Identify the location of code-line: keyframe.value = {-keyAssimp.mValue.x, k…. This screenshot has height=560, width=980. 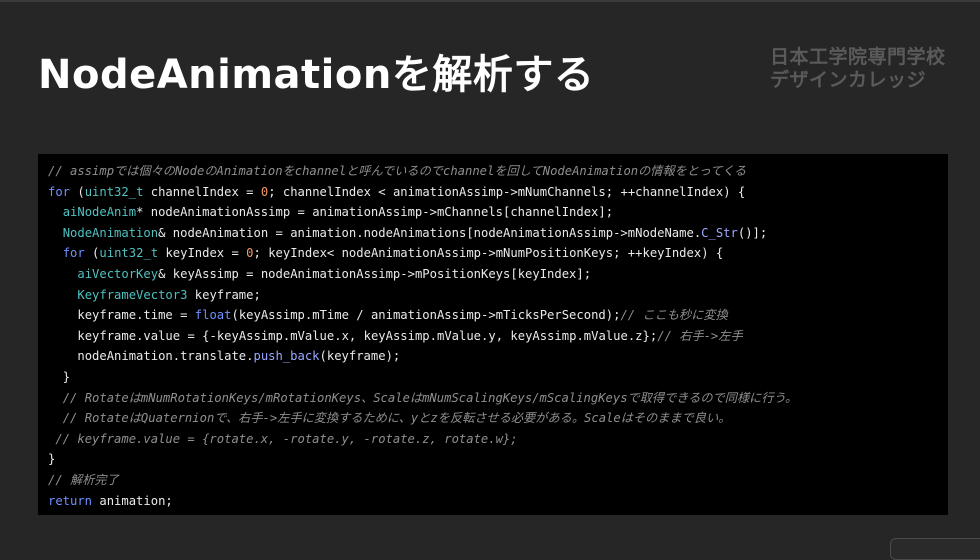
(410, 335).